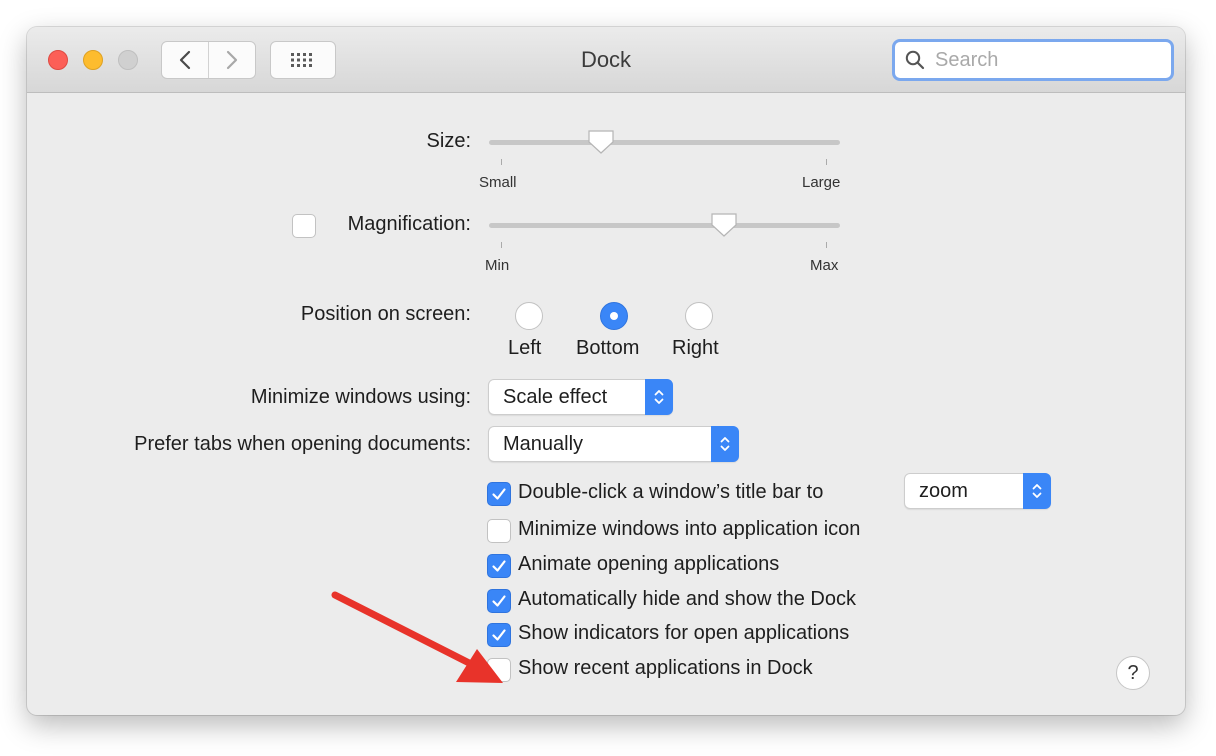 This screenshot has height=756, width=1216. What do you see at coordinates (665, 668) in the screenshot?
I see `show-recent-apps-label: Show recent applications in Dock` at bounding box center [665, 668].